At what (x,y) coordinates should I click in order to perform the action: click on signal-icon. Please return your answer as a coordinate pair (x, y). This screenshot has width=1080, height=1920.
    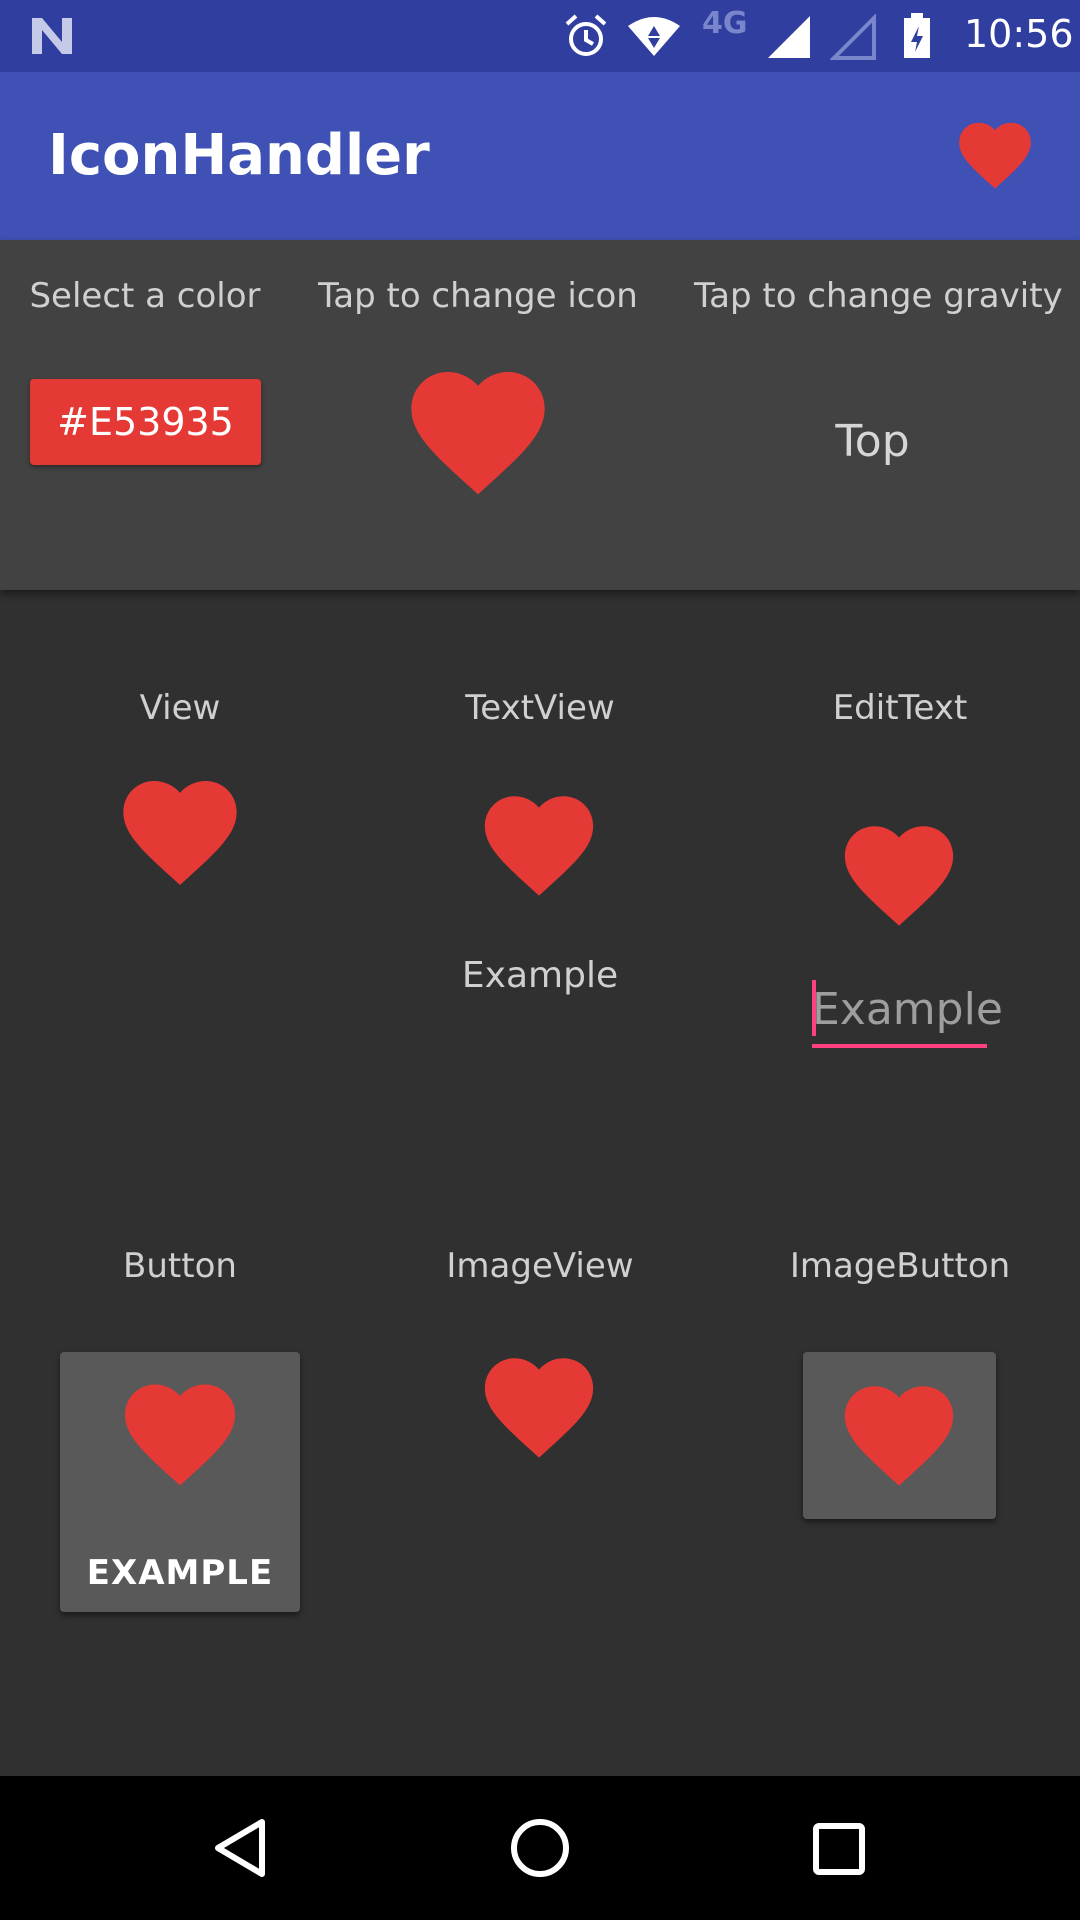
    Looking at the image, I should click on (789, 37).